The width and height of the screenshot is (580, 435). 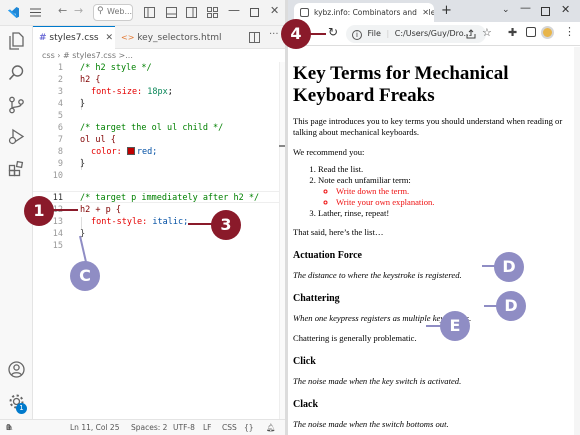 I want to click on callout-line-c, so click(x=83, y=249).